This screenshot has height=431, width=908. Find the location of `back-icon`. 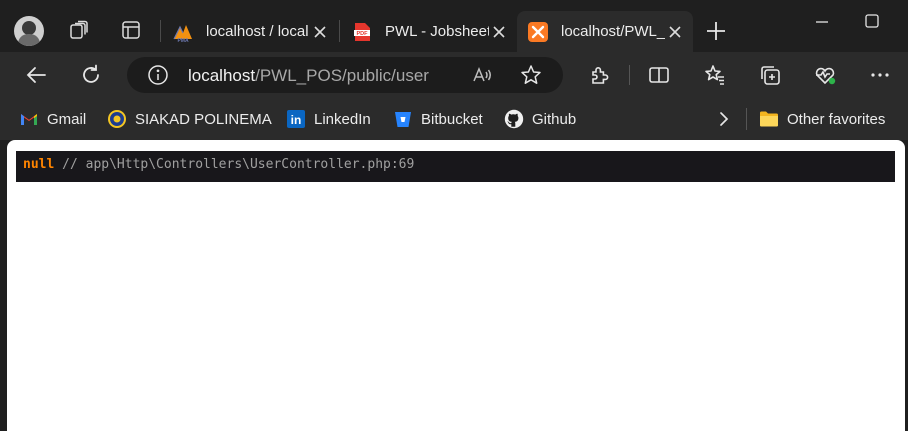

back-icon is located at coordinates (36, 75).